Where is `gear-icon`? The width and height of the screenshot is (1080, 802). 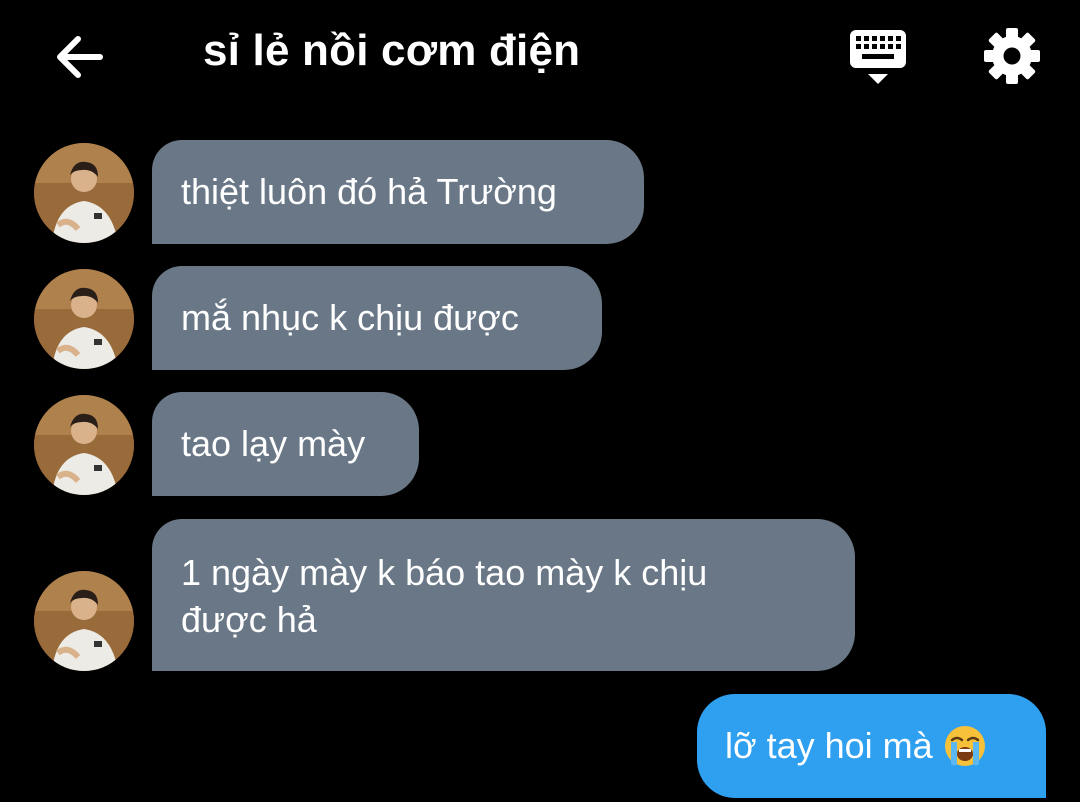
gear-icon is located at coordinates (1012, 56).